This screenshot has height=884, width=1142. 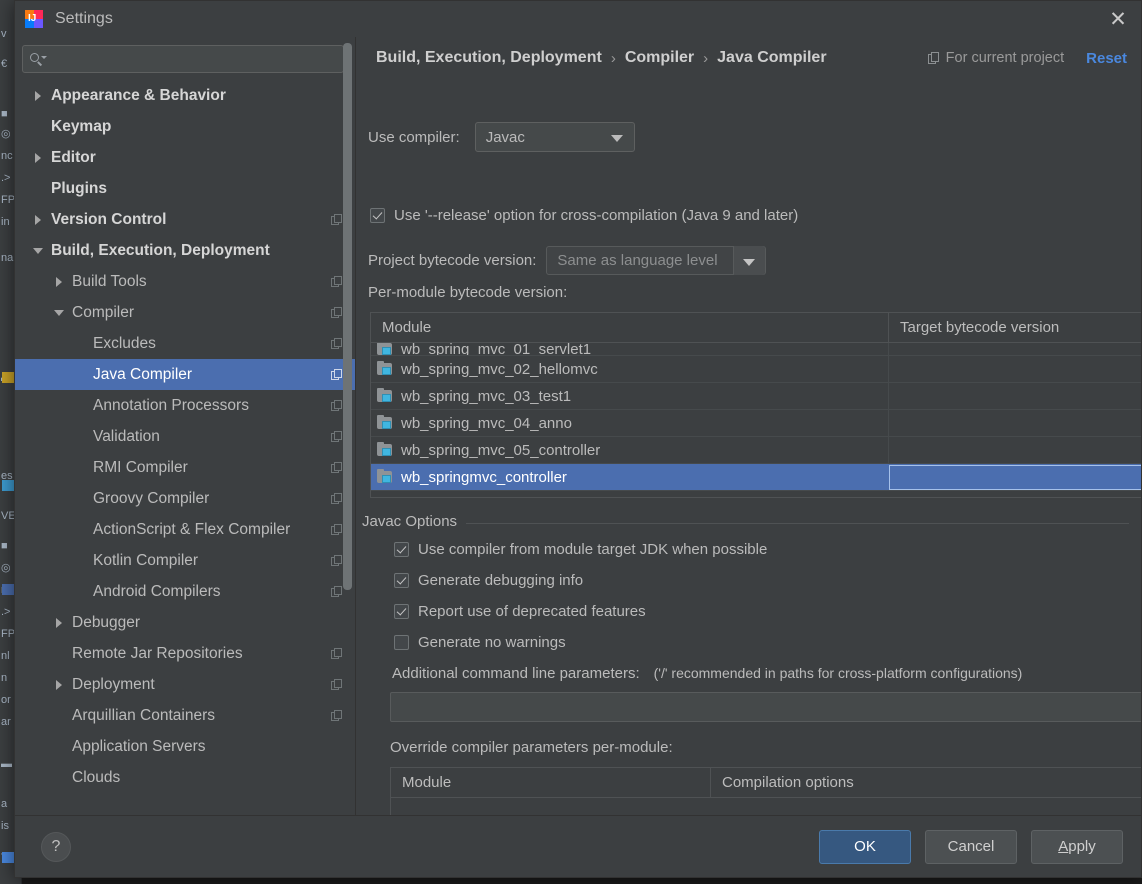 I want to click on sidebar-item-deployment: Deployment, so click(x=185, y=684).